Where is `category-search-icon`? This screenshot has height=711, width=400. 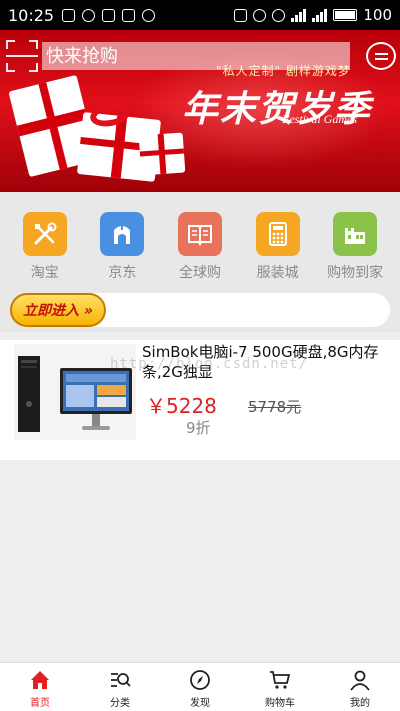
category-search-icon is located at coordinates (121, 680).